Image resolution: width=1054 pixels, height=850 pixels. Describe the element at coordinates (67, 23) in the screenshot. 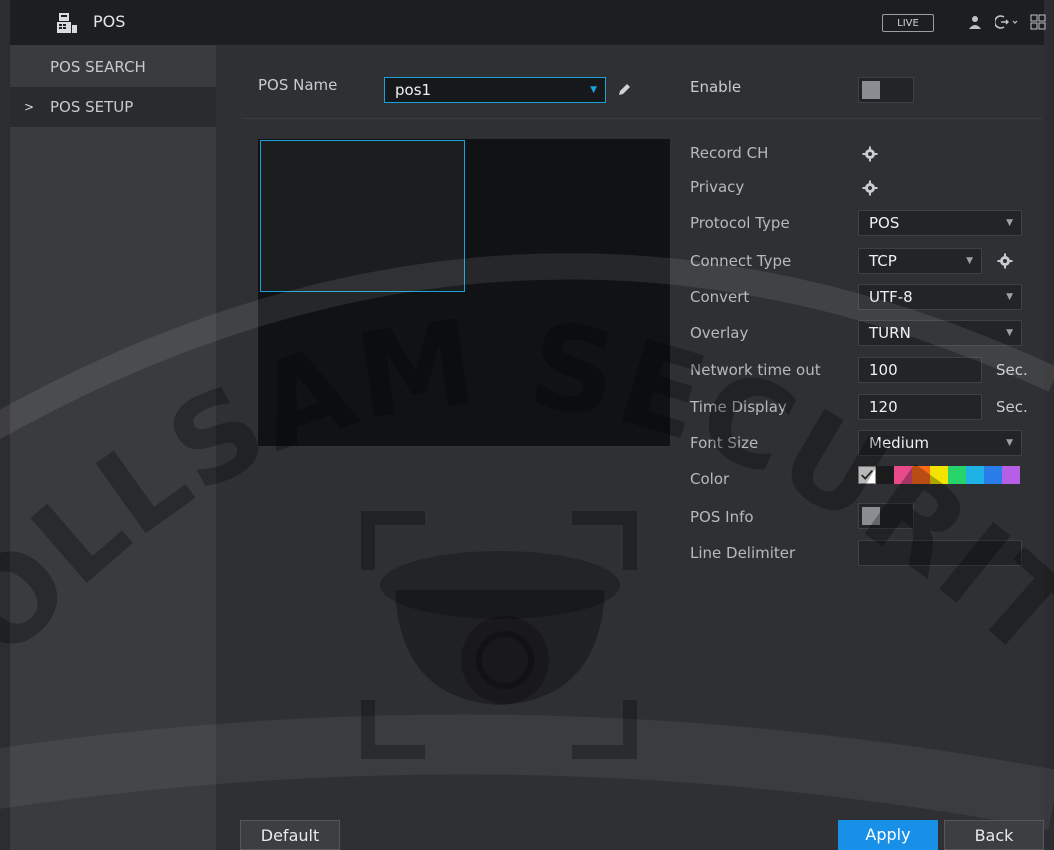

I see `pos-icon` at that location.